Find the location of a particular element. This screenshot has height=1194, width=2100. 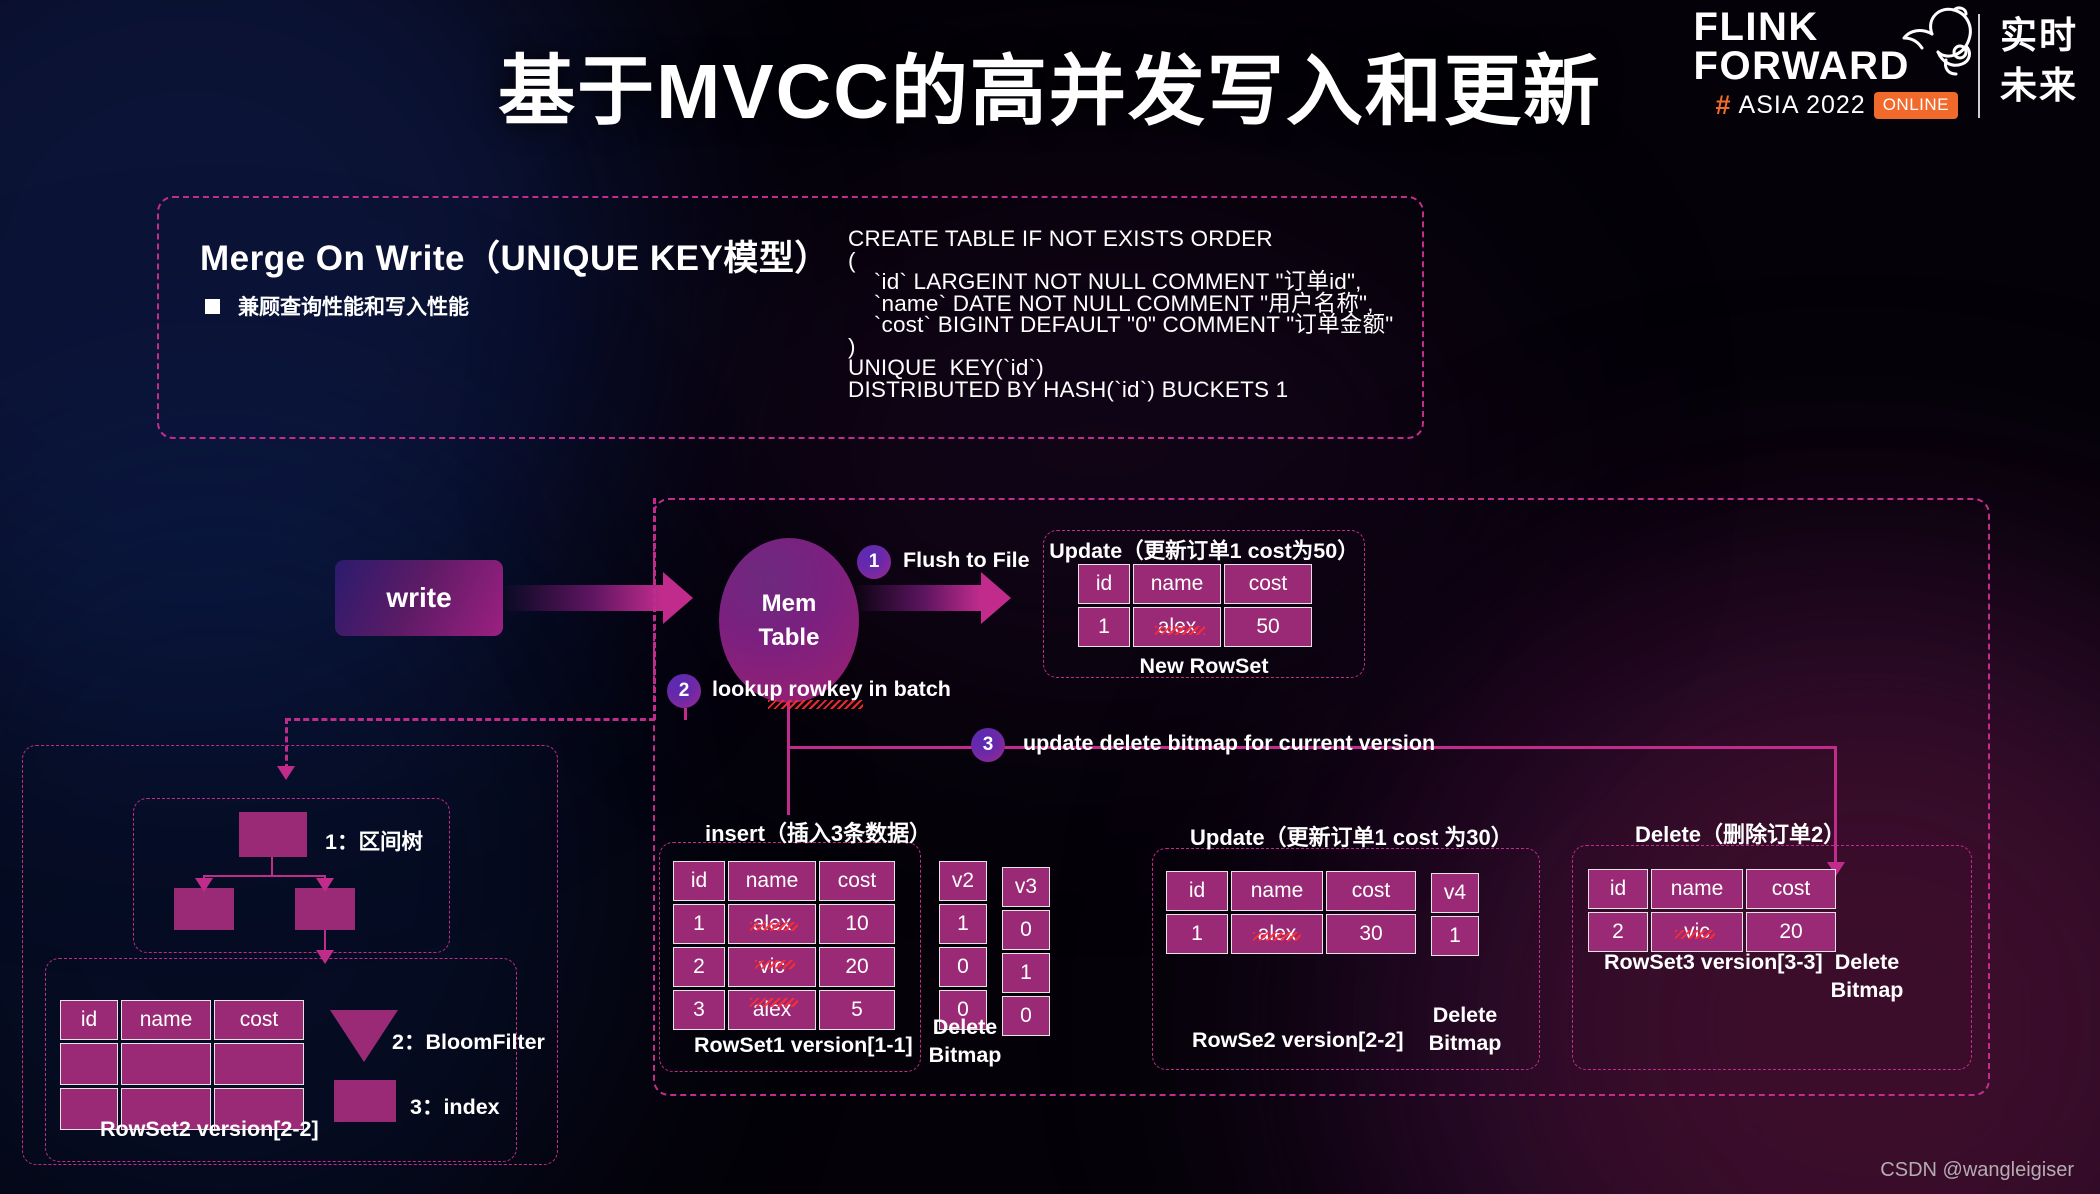

tree-to-rowset-arrow is located at coordinates (325, 957).